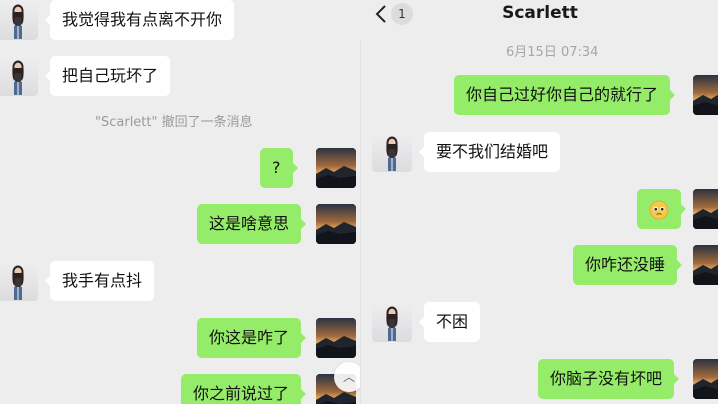 This screenshot has width=718, height=404. What do you see at coordinates (174, 122) in the screenshot?
I see `recall-notice: "Scarlett" 撤回了一条消息` at bounding box center [174, 122].